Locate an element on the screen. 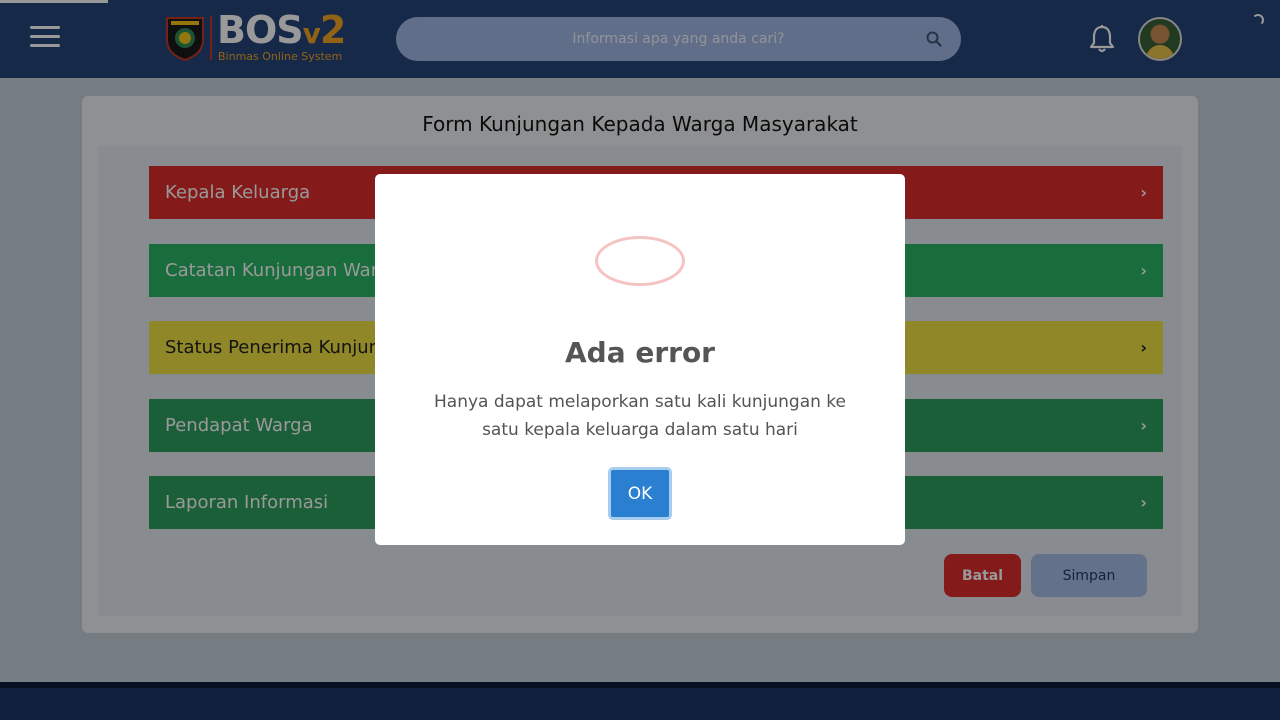 The image size is (1280, 720). ok-button: OK is located at coordinates (640, 493).